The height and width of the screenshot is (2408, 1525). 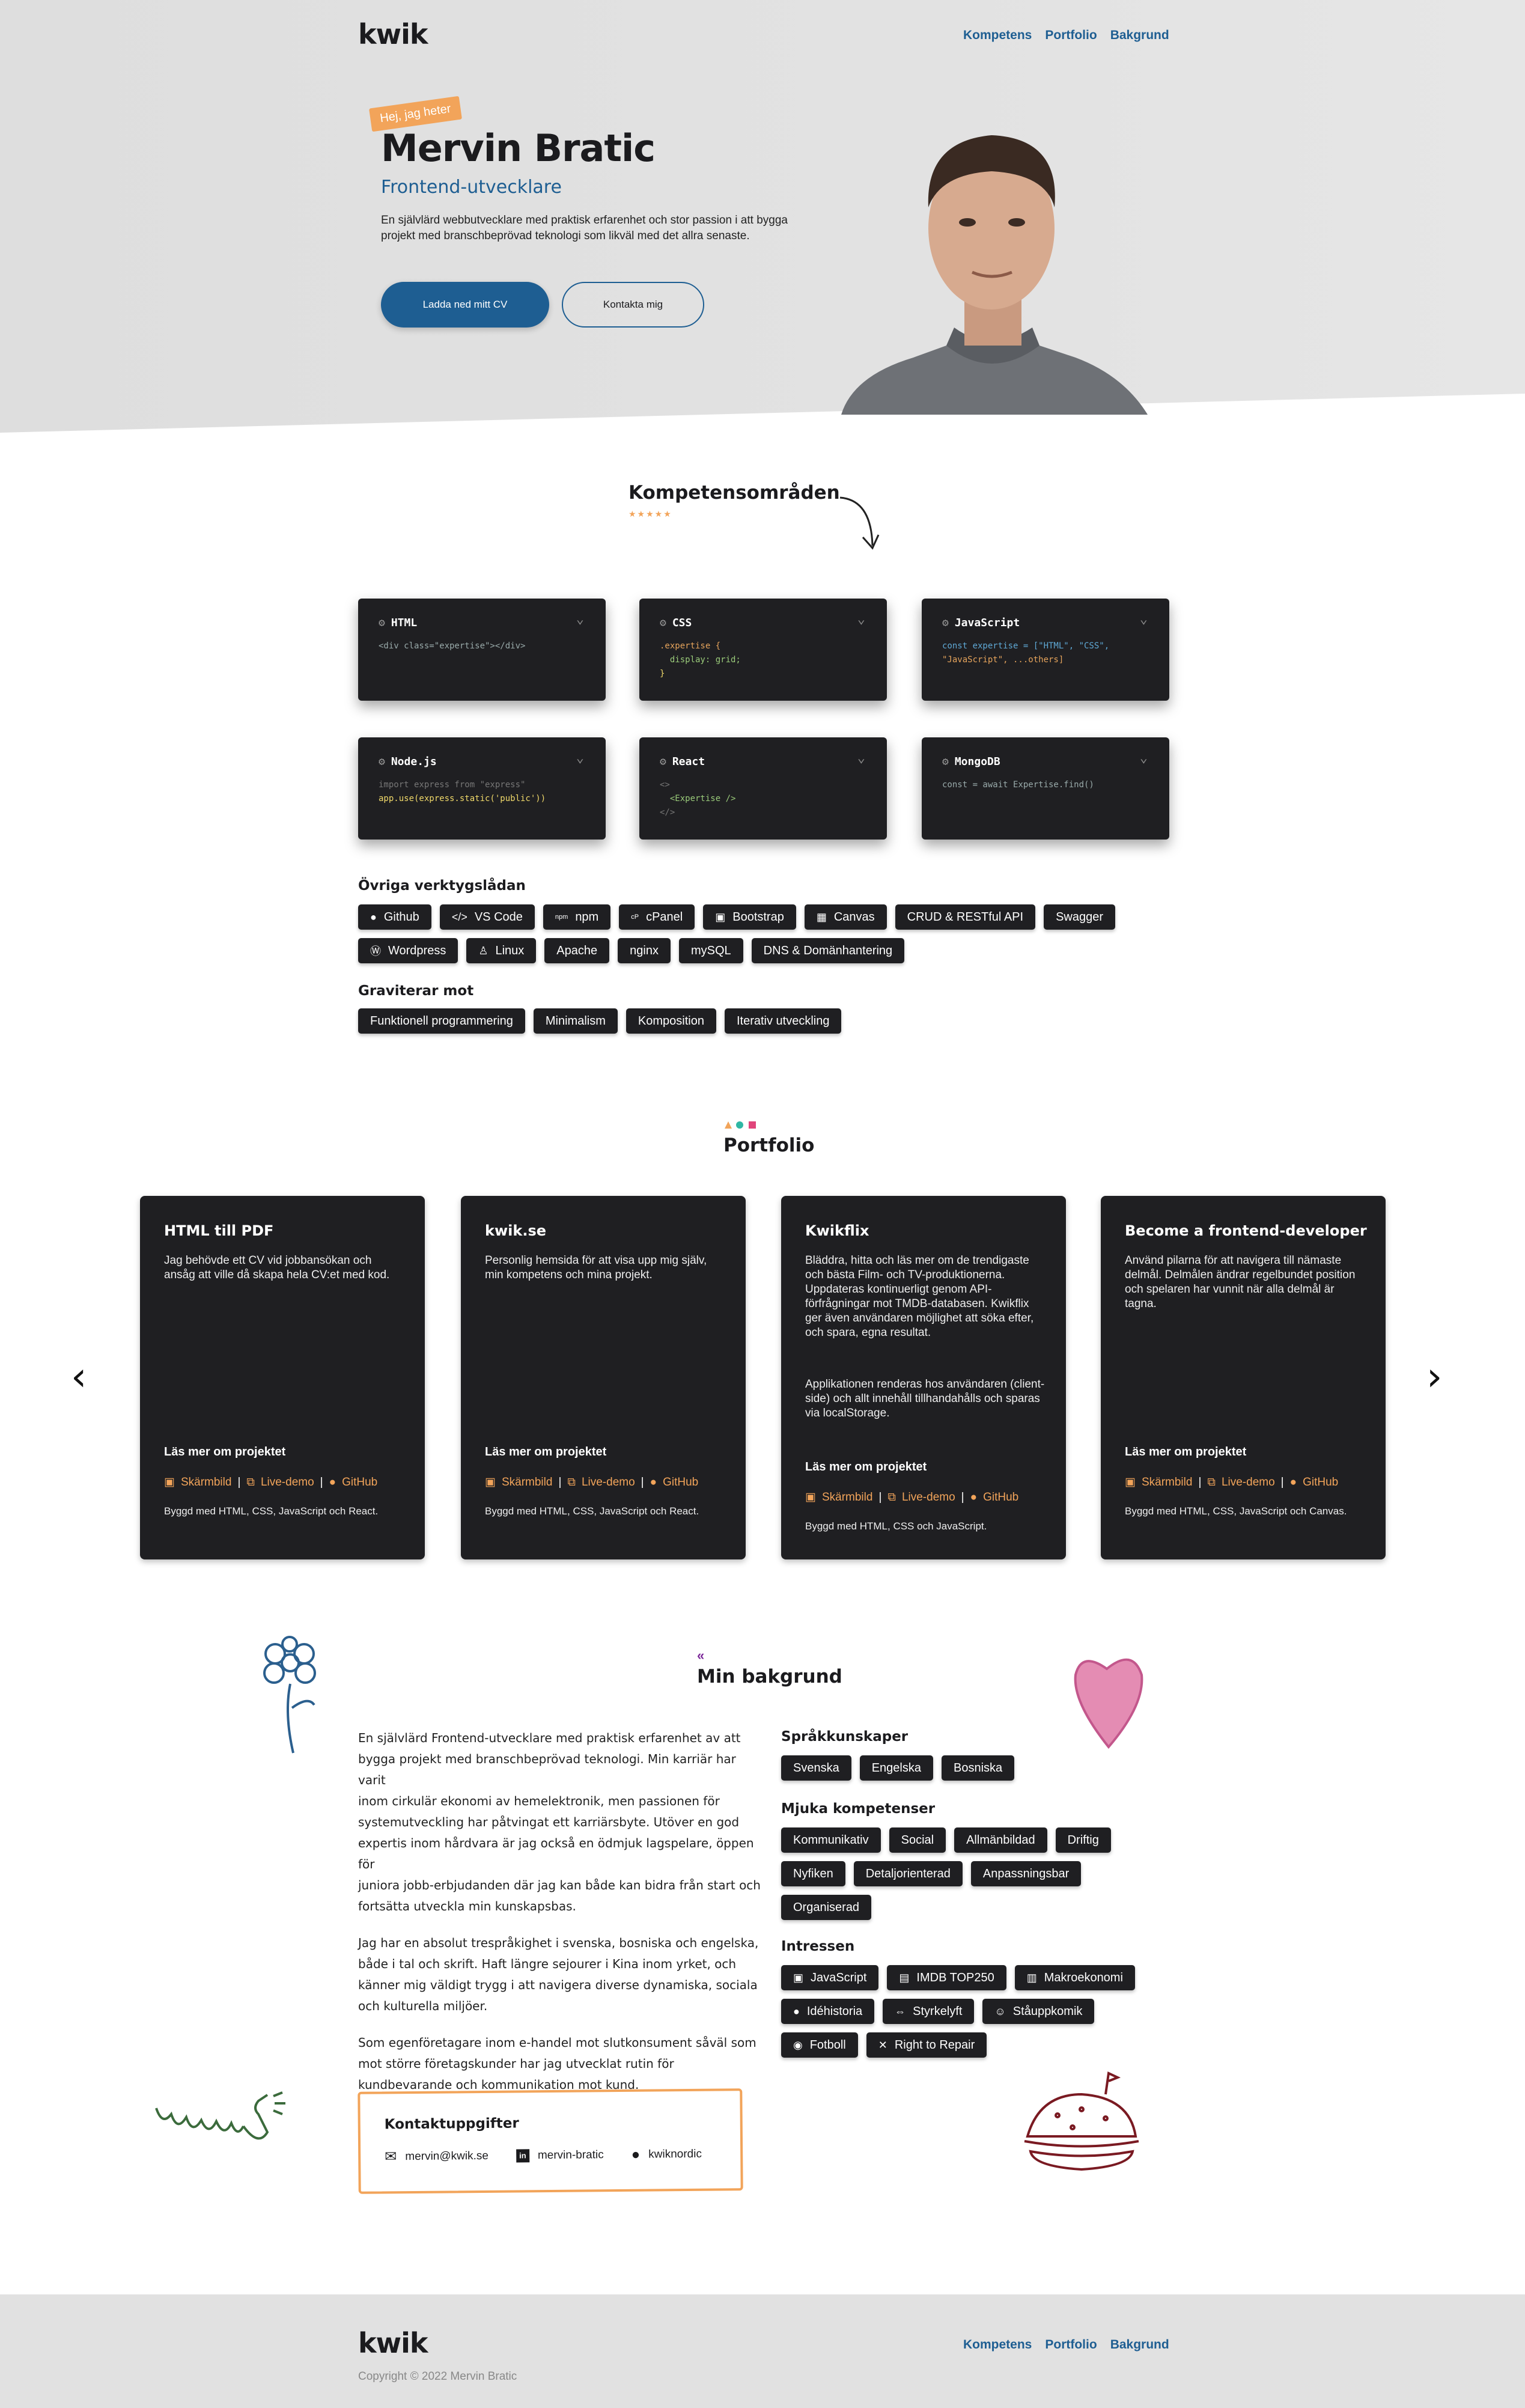 I want to click on site-logo: kwik, so click(x=393, y=34).